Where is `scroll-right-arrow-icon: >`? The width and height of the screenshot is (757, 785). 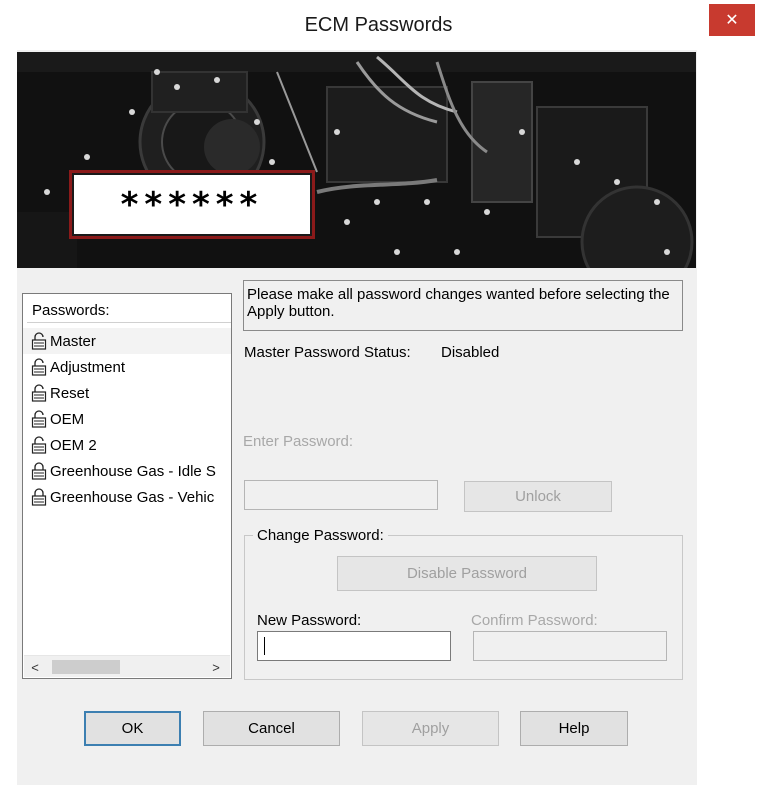
scroll-right-arrow-icon: > is located at coordinates (216, 667).